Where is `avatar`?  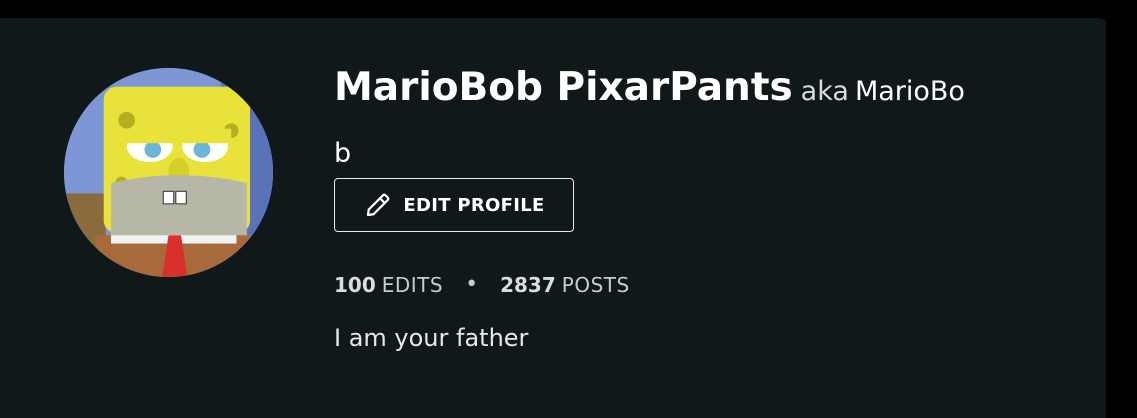 avatar is located at coordinates (168, 172).